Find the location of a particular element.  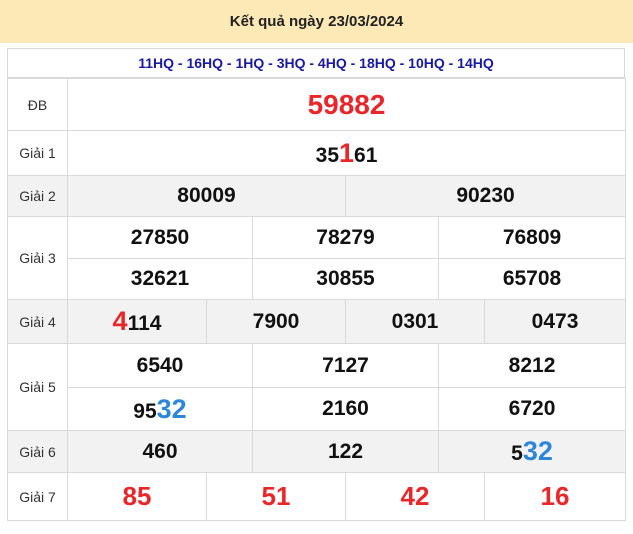

special-prize-number: 59882 is located at coordinates (346, 104).